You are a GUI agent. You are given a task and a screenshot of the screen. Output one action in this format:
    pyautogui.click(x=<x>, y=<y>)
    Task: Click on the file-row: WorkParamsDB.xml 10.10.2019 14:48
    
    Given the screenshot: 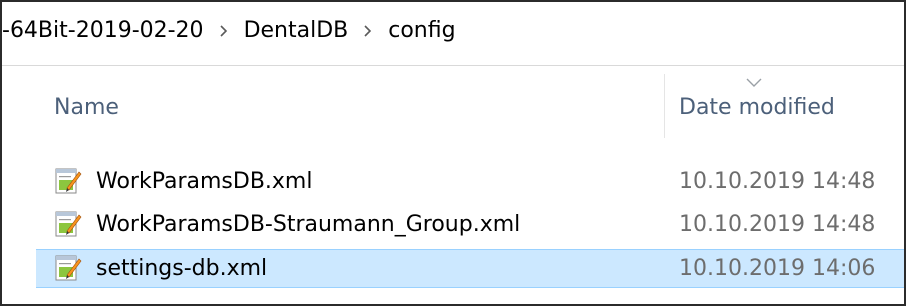 What is the action you would take?
    pyautogui.click(x=470, y=181)
    